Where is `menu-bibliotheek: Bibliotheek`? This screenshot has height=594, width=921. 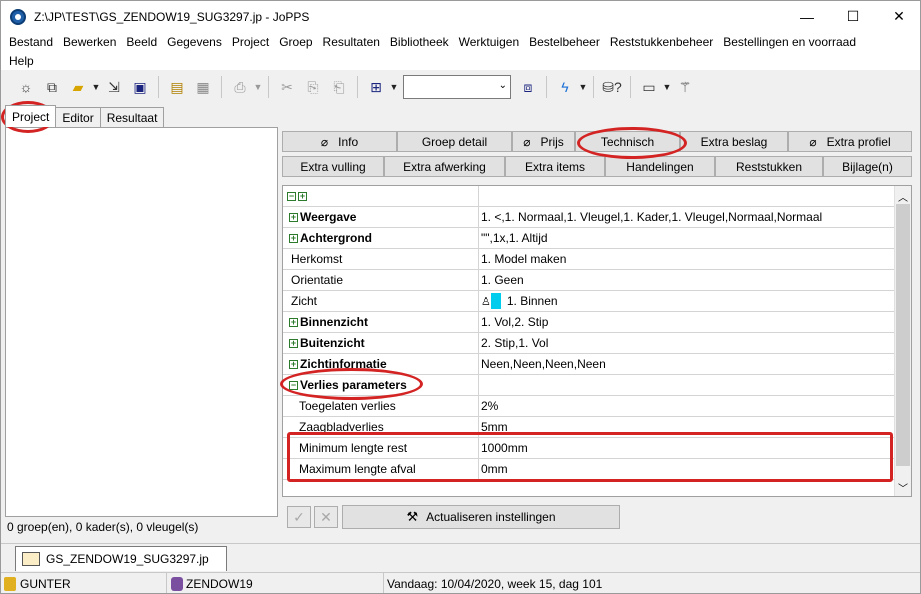
menu-bibliotheek: Bibliotheek is located at coordinates (419, 42).